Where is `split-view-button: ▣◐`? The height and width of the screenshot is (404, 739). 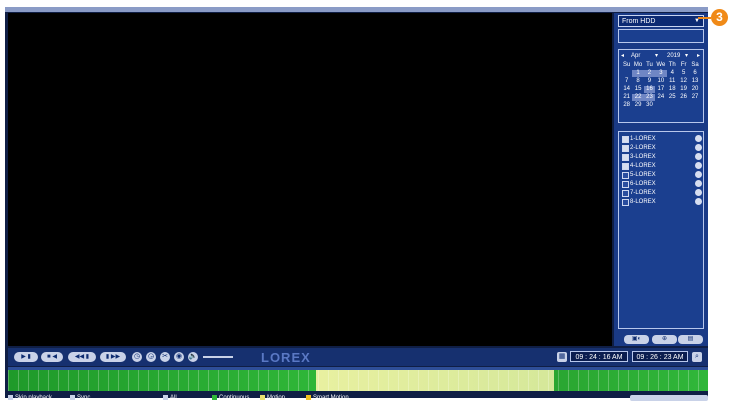 split-view-button: ▣◐ is located at coordinates (636, 339).